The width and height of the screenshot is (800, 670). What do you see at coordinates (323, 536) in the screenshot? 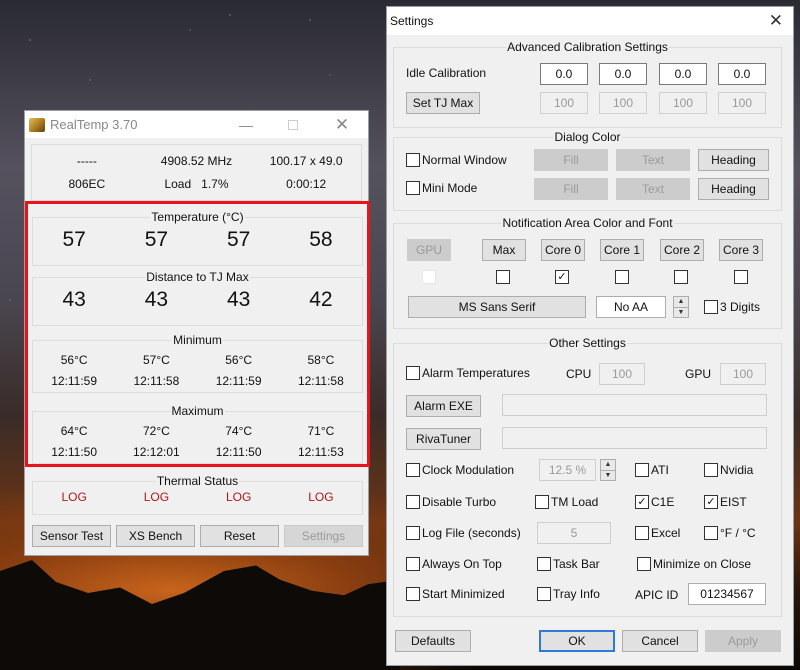
I see `settings-button: Settings` at bounding box center [323, 536].